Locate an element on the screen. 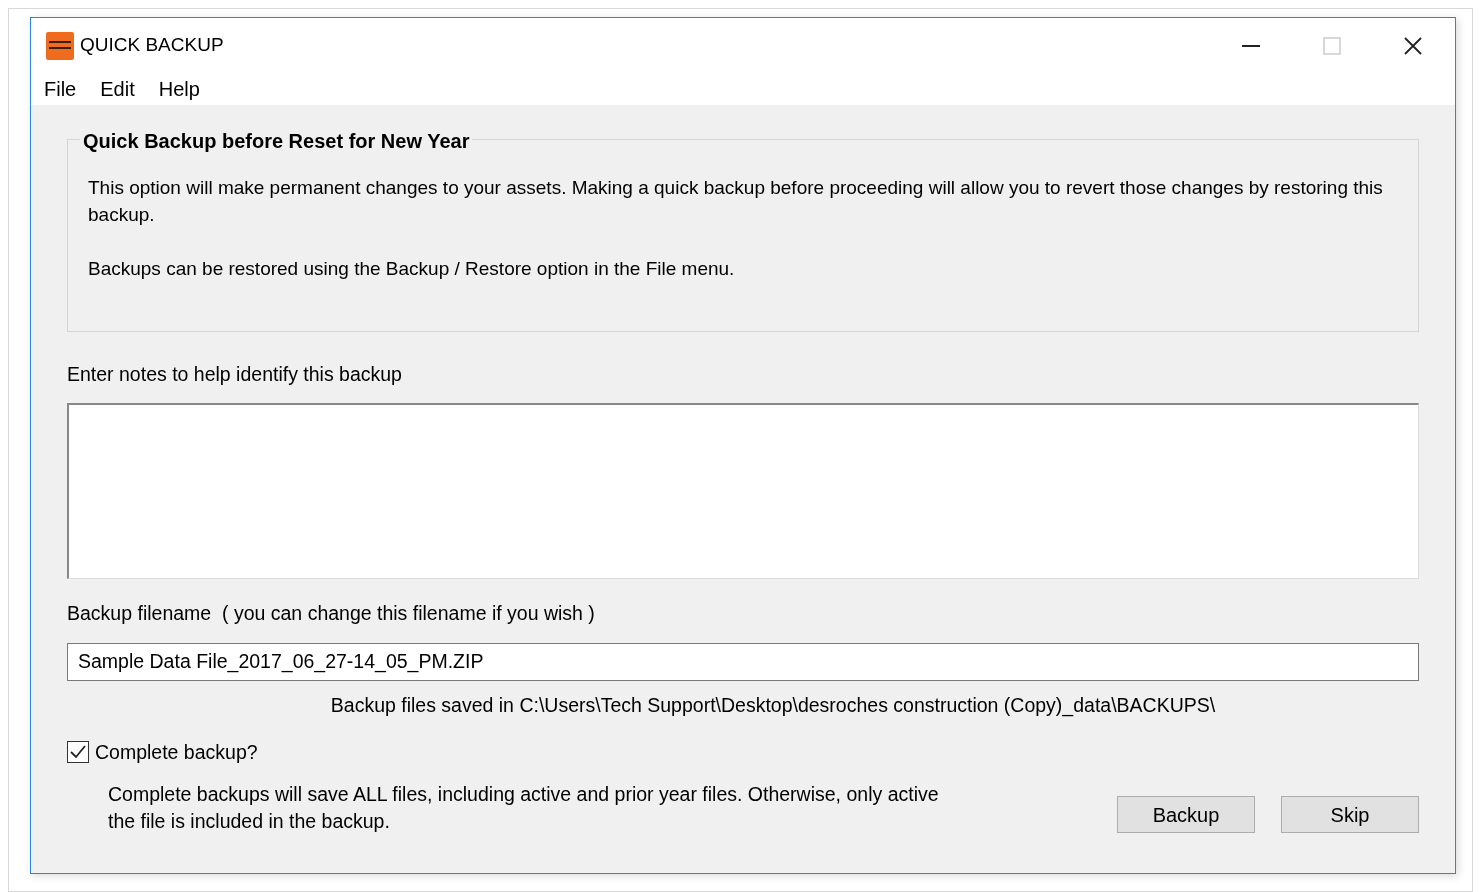  checkmark-icon is located at coordinates (78, 752).